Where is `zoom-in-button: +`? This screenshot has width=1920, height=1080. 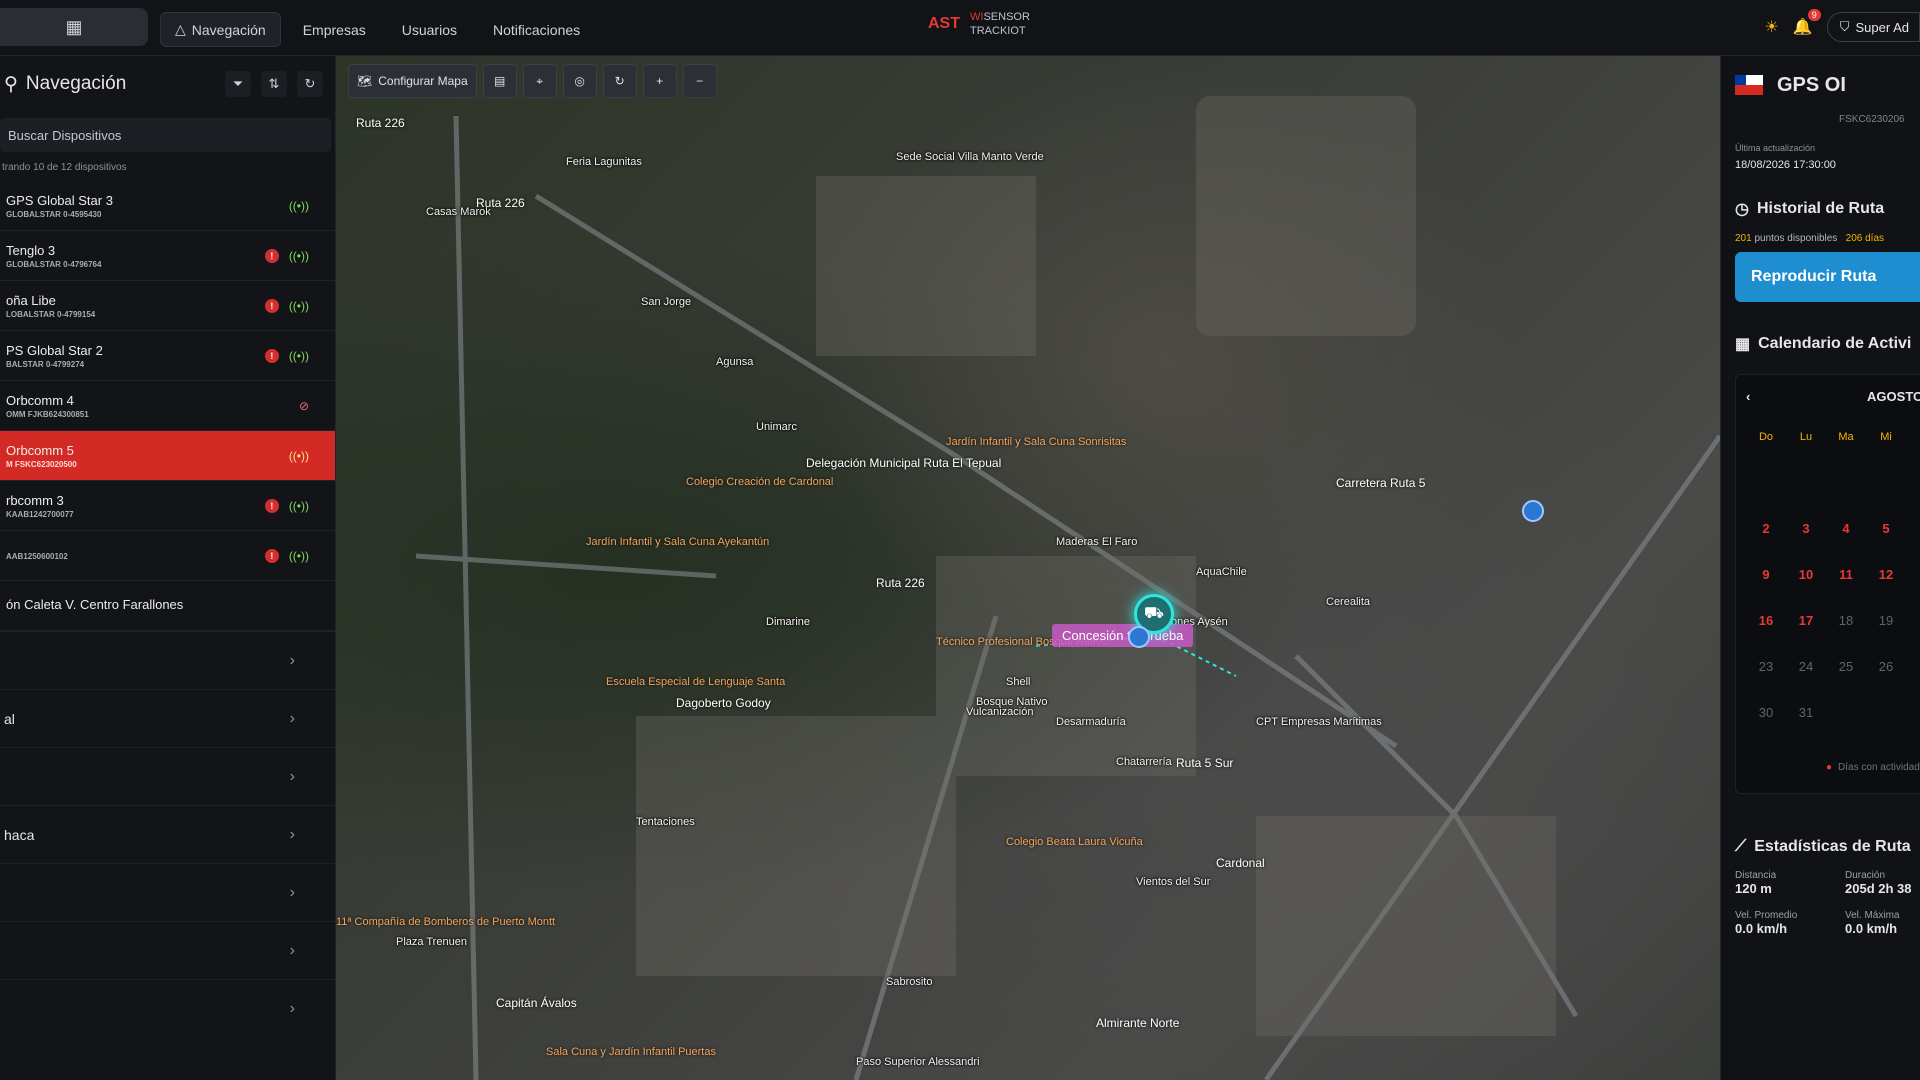 zoom-in-button: + is located at coordinates (659, 81).